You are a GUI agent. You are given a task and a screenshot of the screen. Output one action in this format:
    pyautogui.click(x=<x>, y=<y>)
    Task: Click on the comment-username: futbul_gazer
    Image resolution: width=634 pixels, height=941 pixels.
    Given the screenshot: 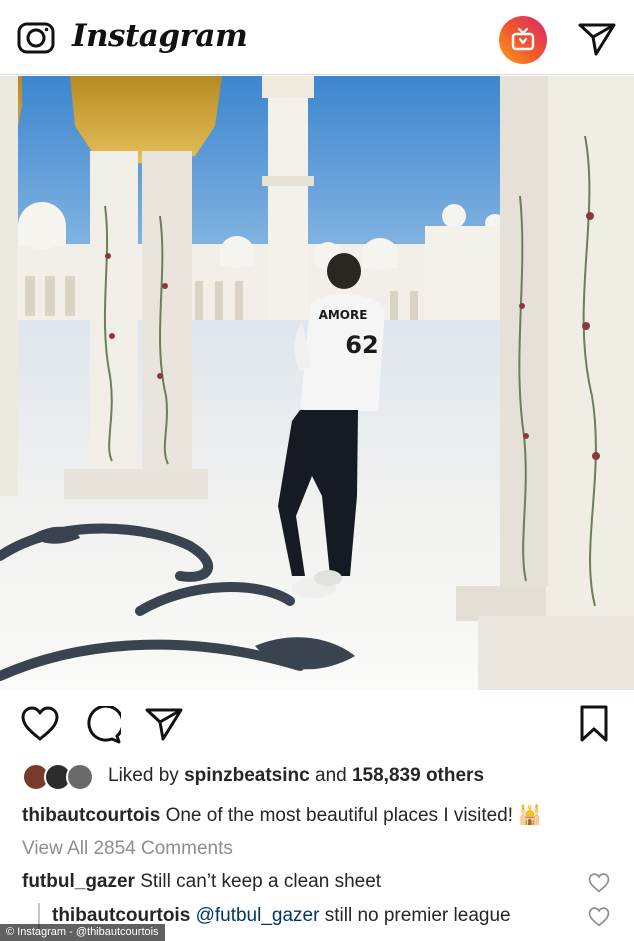 What is the action you would take?
    pyautogui.click(x=78, y=881)
    